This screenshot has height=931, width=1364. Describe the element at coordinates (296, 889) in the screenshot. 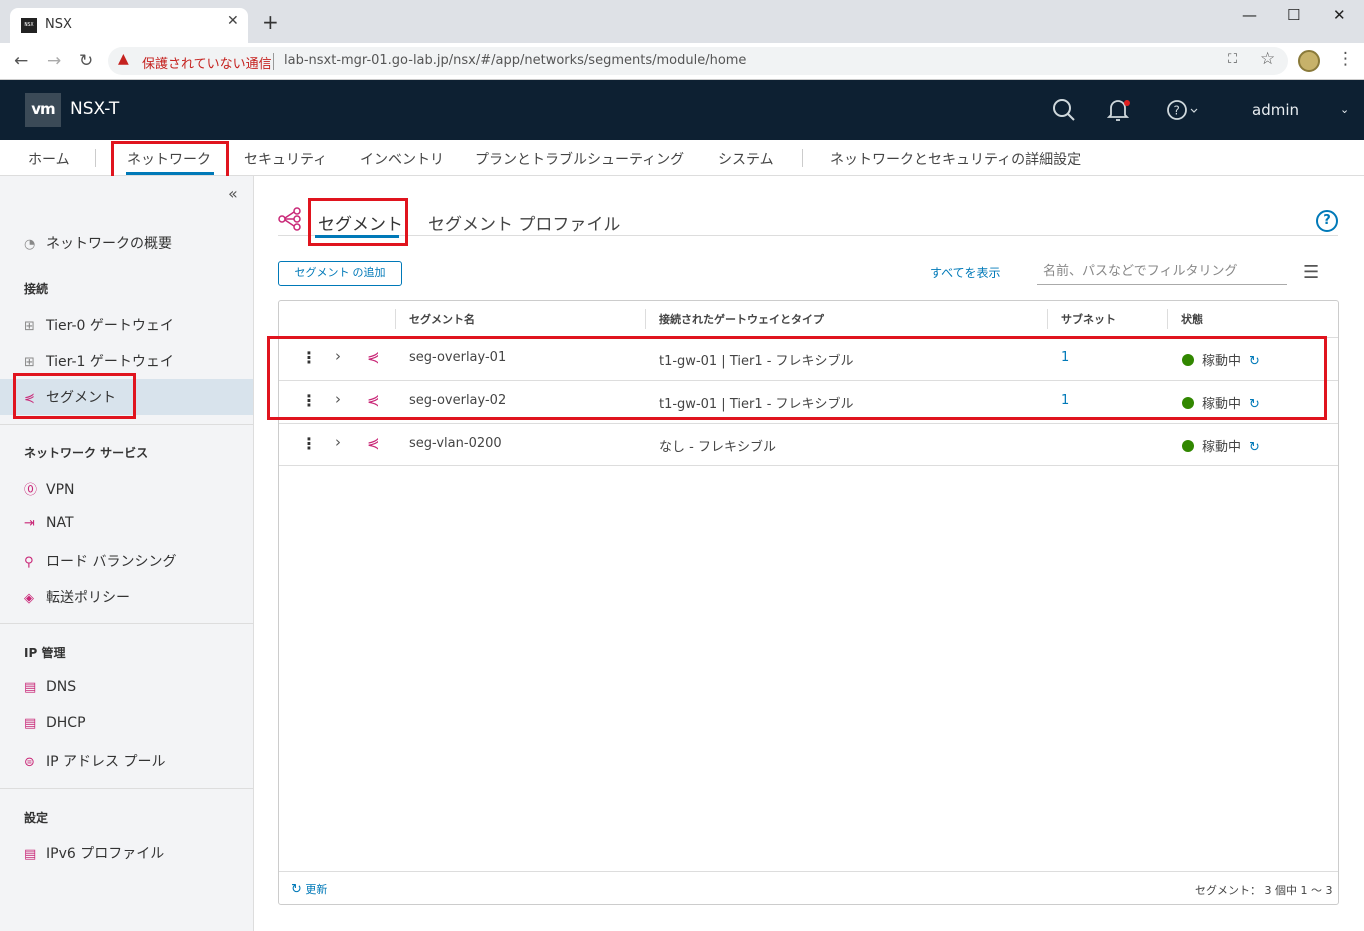

I see `refresh-icon: ↻` at that location.